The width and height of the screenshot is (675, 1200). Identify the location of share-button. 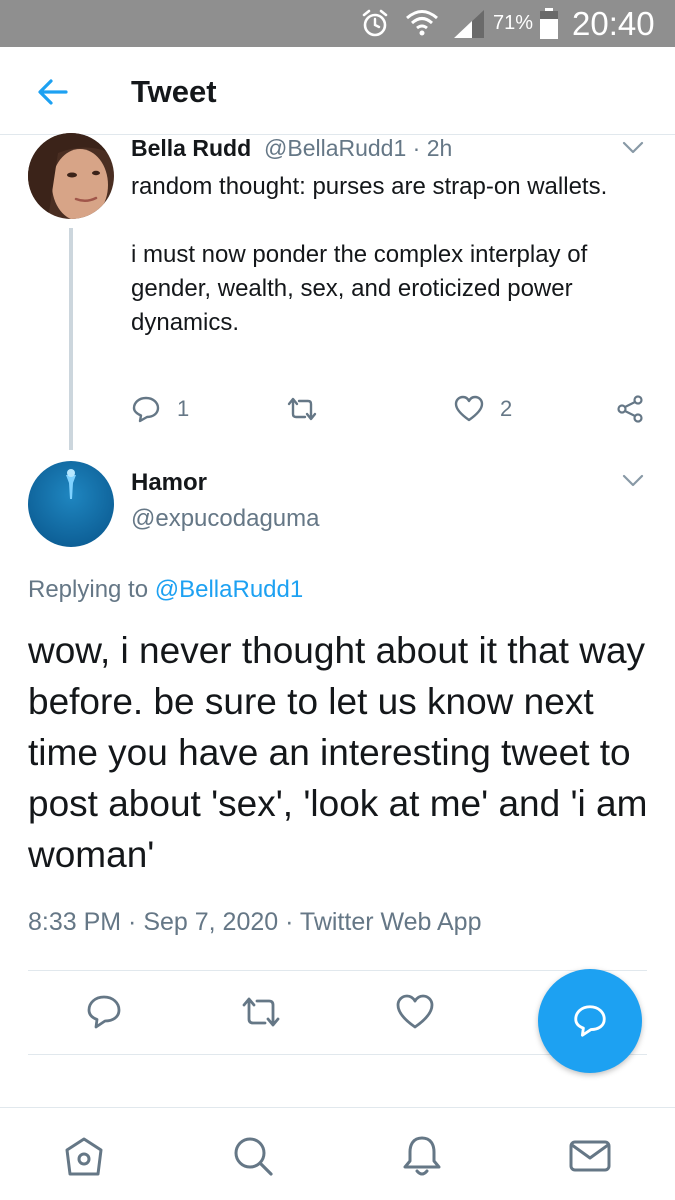
(630, 409).